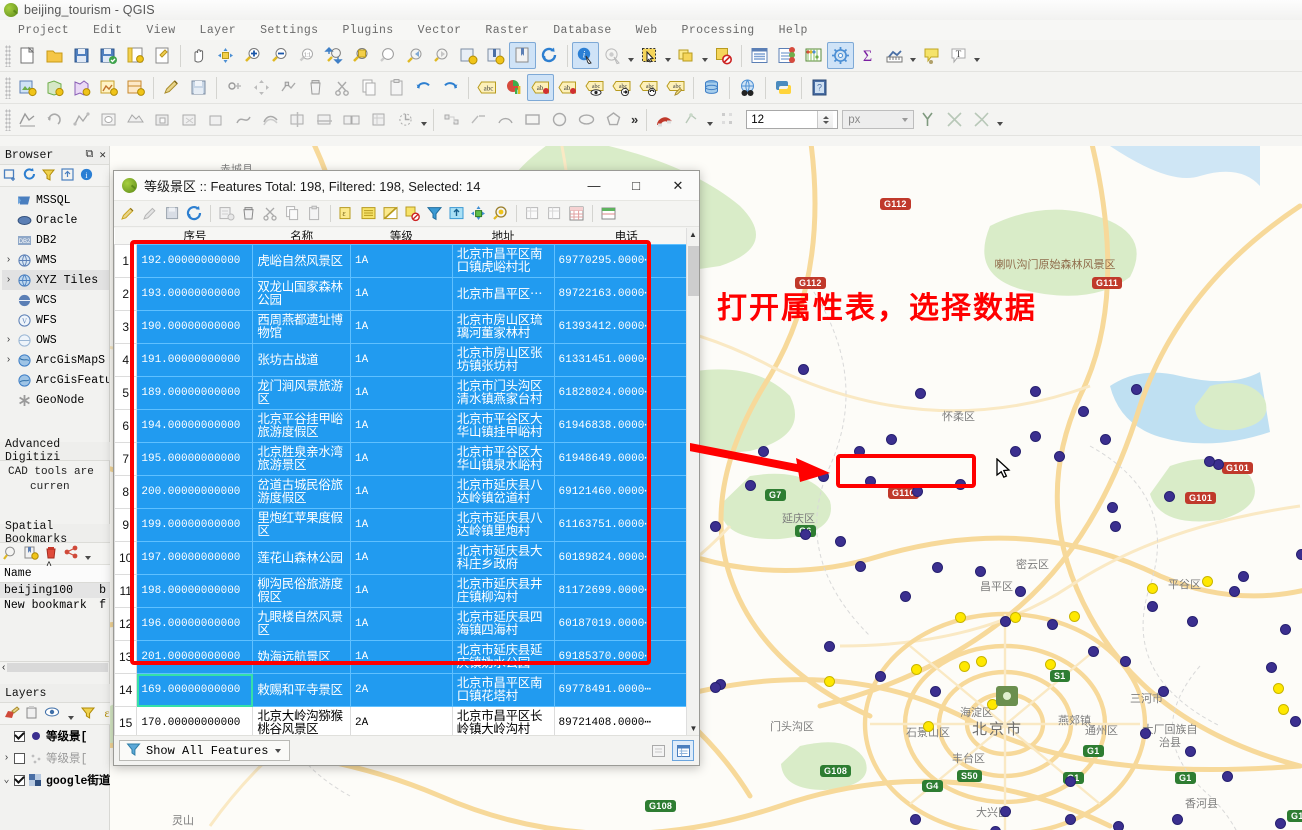  Describe the element at coordinates (723, 55) in the screenshot. I see `deselect-features-button` at that location.